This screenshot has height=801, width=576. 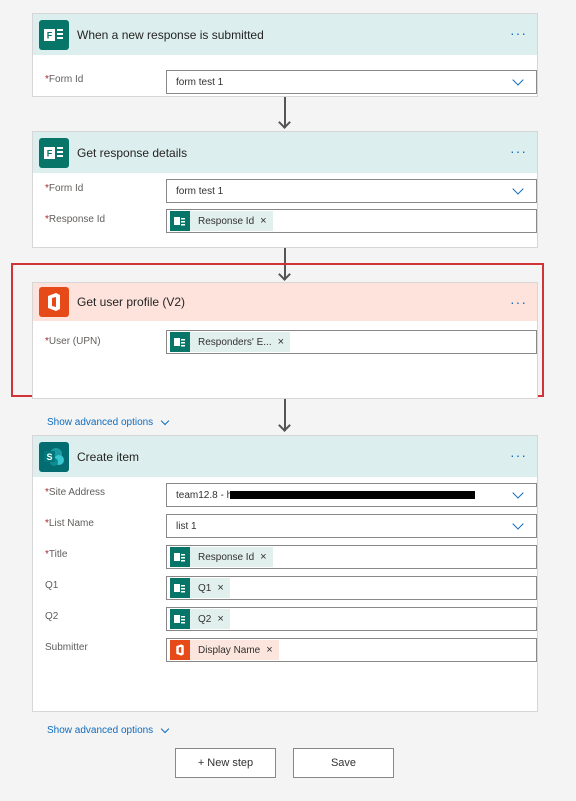 What do you see at coordinates (205, 588) in the screenshot?
I see `token-label: Q1` at bounding box center [205, 588].